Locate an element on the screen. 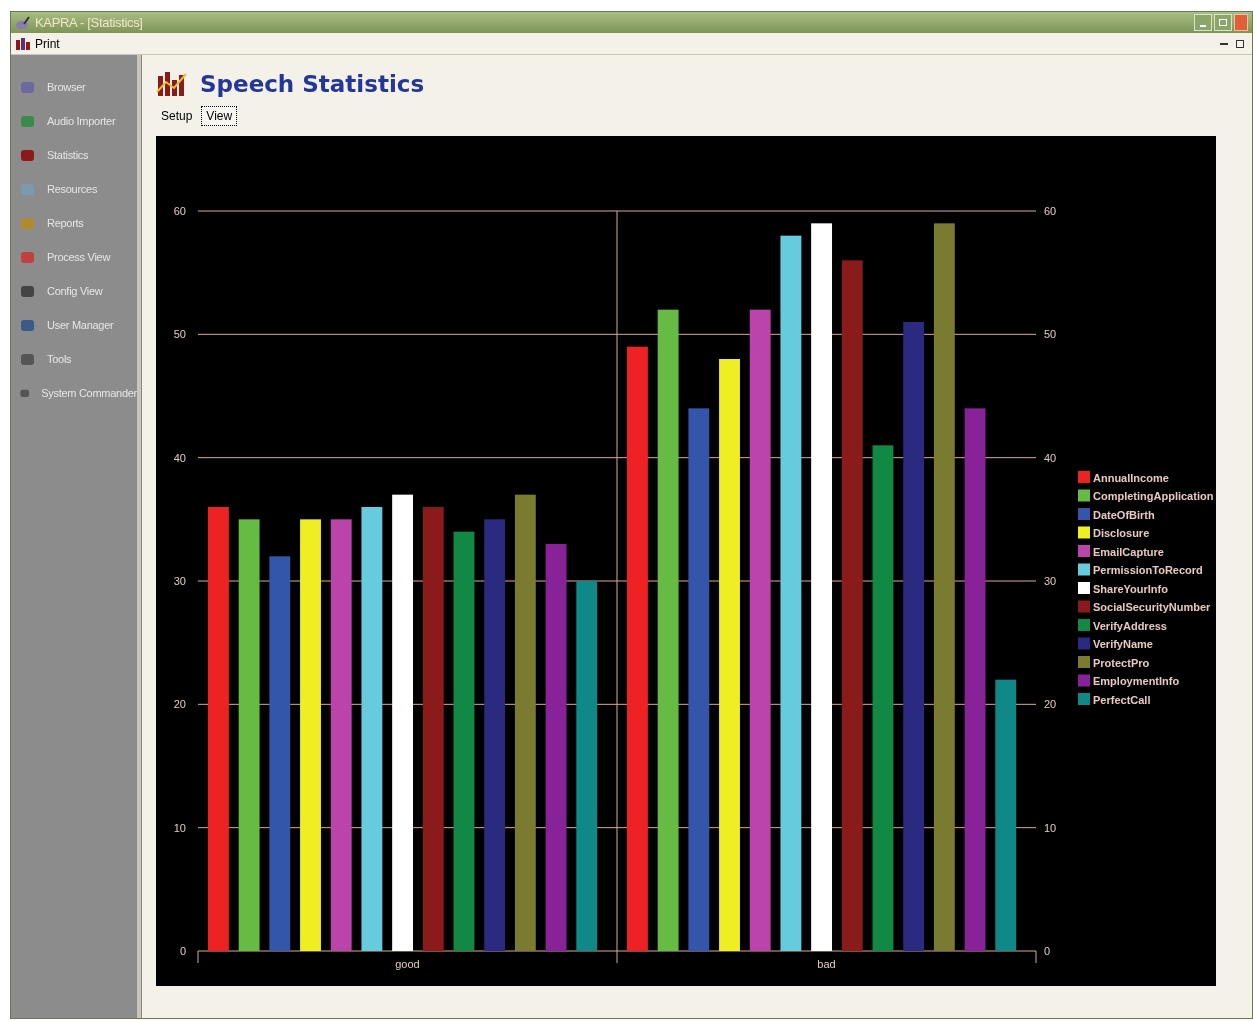 The image size is (1253, 1021). sidebar-item: User Manager is located at coordinates (80, 325).